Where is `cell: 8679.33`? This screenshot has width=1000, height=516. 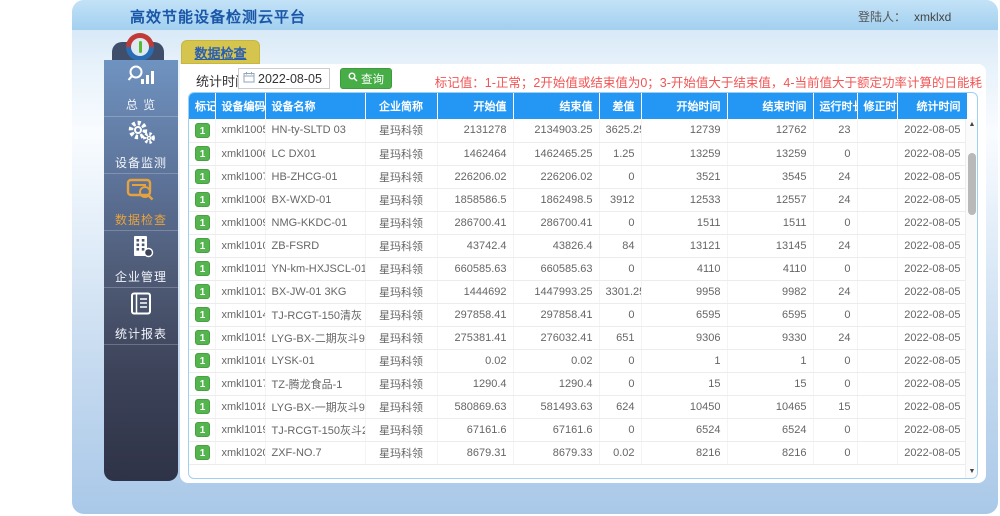
cell: 8679.33 is located at coordinates (556, 453).